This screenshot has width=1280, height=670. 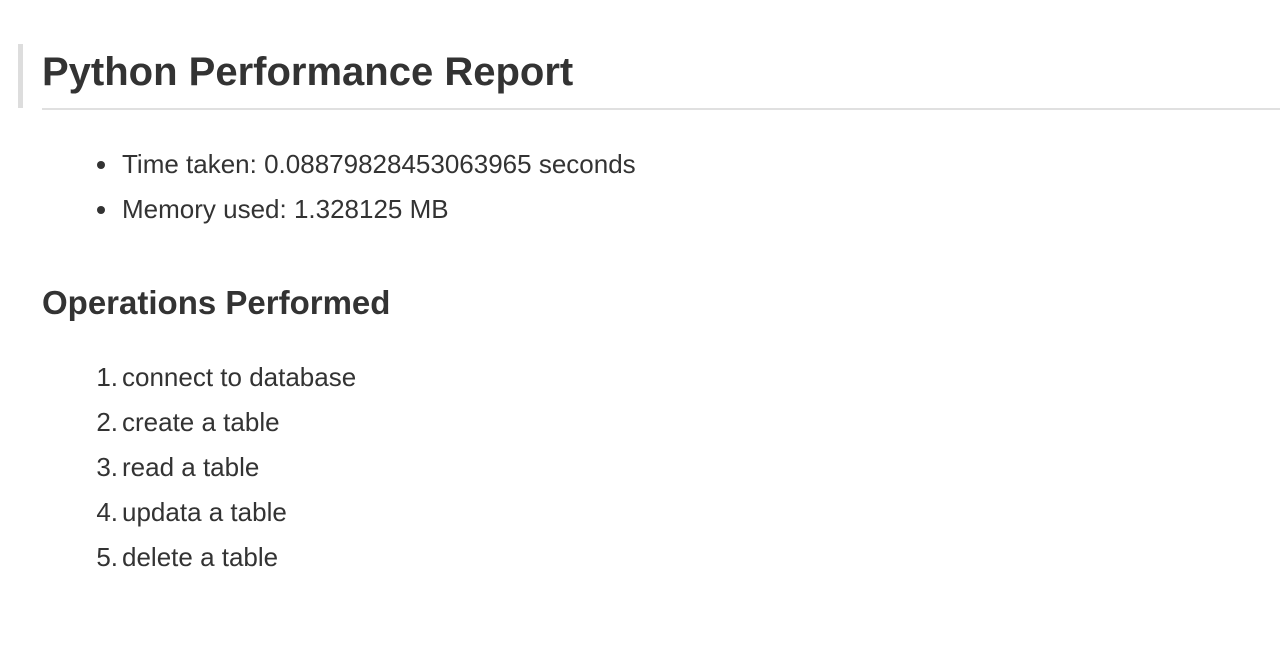 What do you see at coordinates (661, 109) in the screenshot?
I see `title-divider` at bounding box center [661, 109].